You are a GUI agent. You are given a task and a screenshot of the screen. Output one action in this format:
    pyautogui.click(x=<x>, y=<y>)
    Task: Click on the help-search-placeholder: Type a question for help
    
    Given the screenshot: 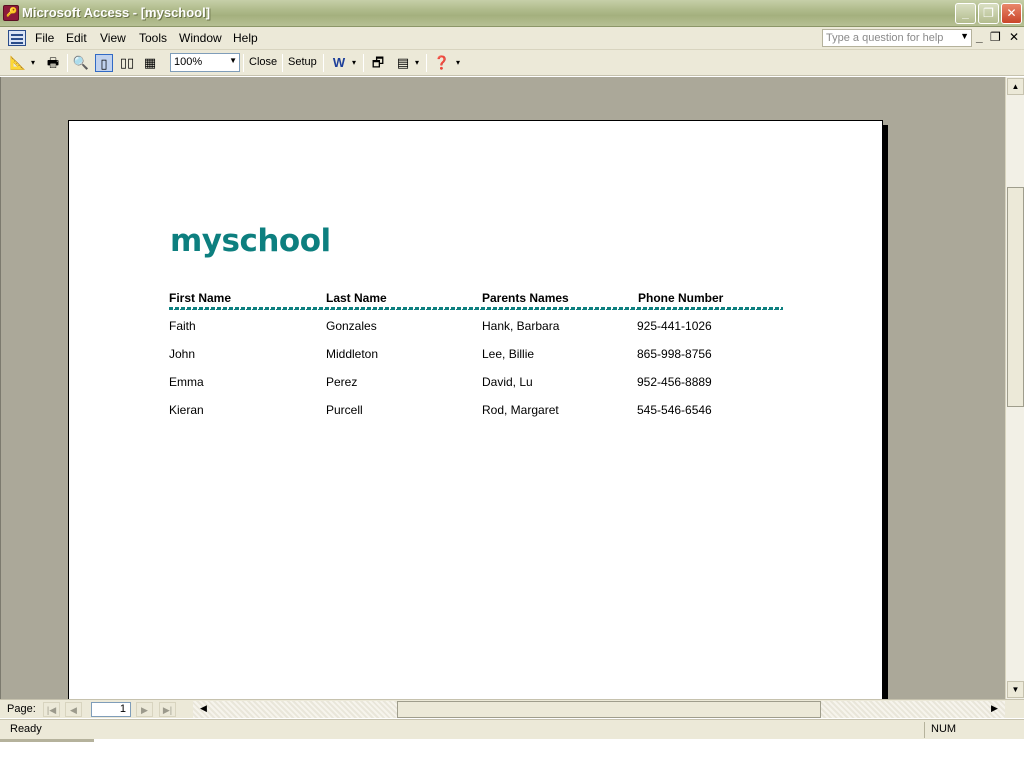 What is the action you would take?
    pyautogui.click(x=885, y=38)
    